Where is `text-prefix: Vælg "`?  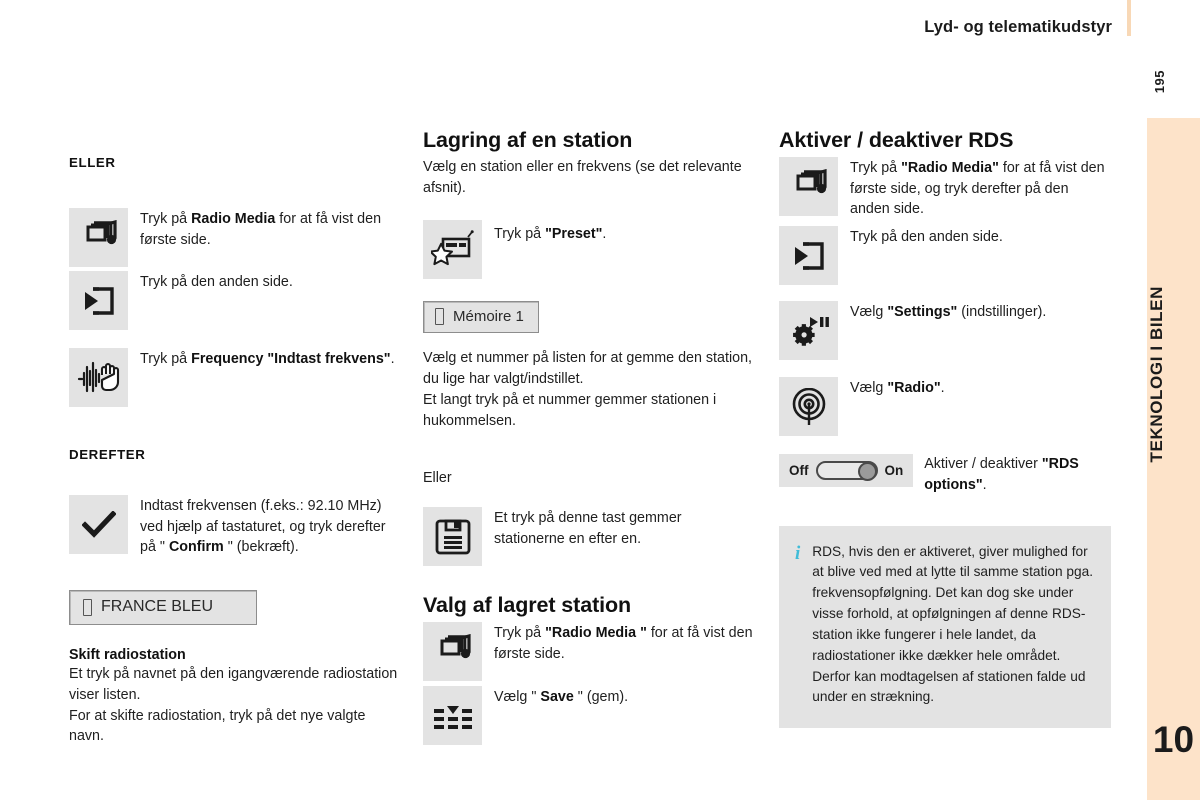 text-prefix: Vælg " is located at coordinates (517, 697).